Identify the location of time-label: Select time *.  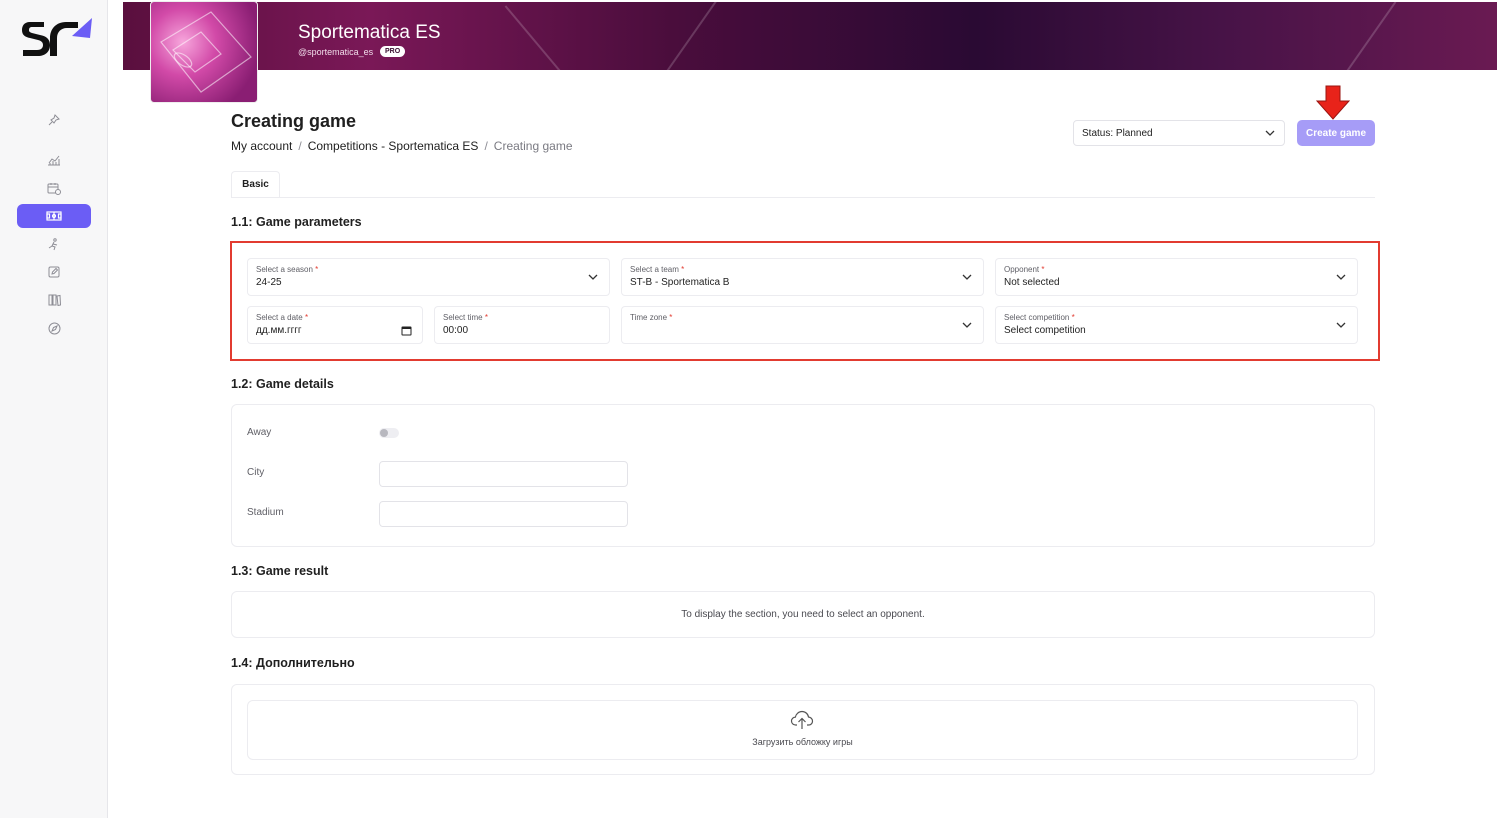
(465, 317).